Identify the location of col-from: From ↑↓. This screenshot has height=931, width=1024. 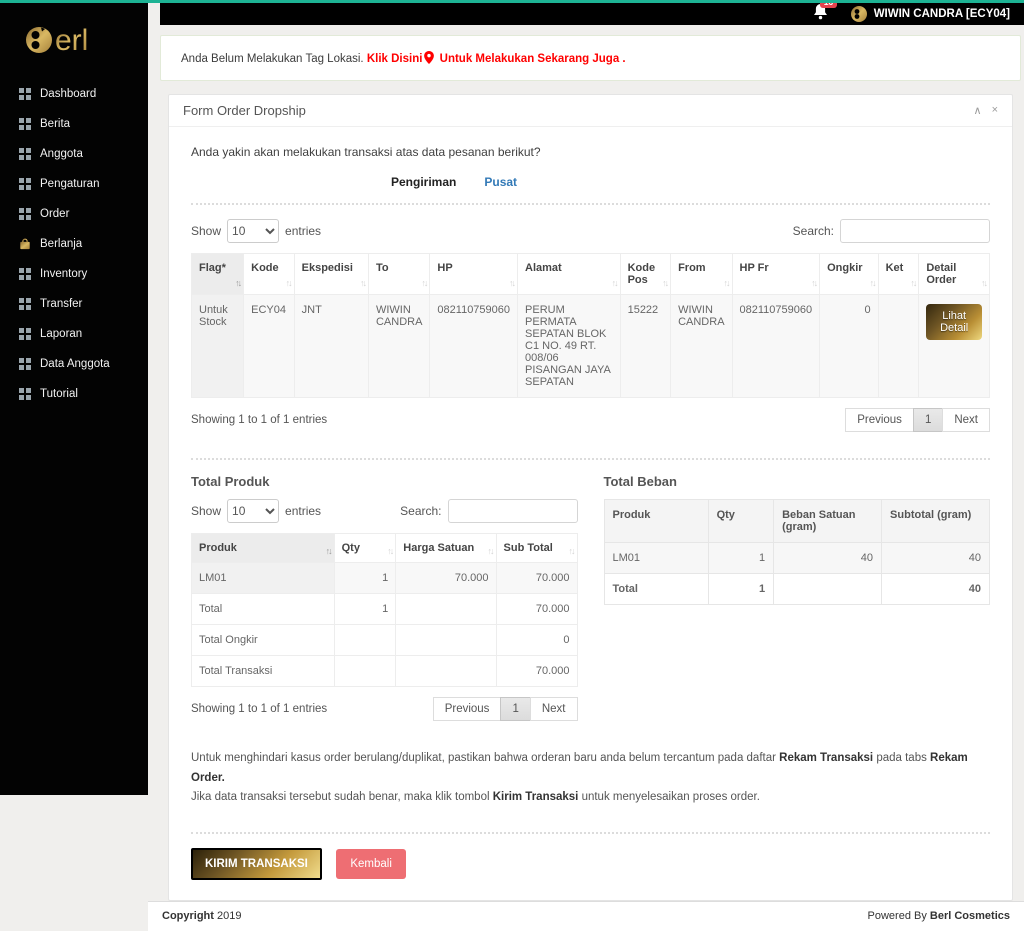
(701, 274).